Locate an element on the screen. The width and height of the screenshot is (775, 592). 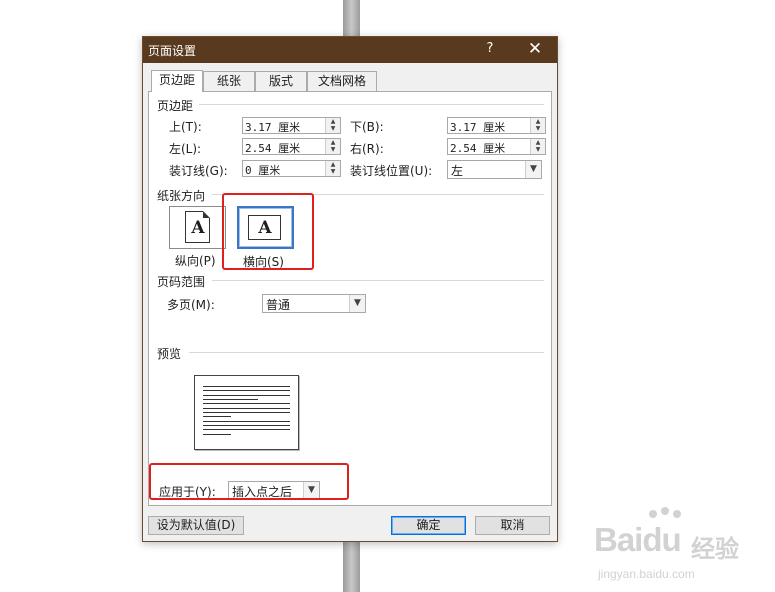
close-icon: ✕ is located at coordinates (535, 49).